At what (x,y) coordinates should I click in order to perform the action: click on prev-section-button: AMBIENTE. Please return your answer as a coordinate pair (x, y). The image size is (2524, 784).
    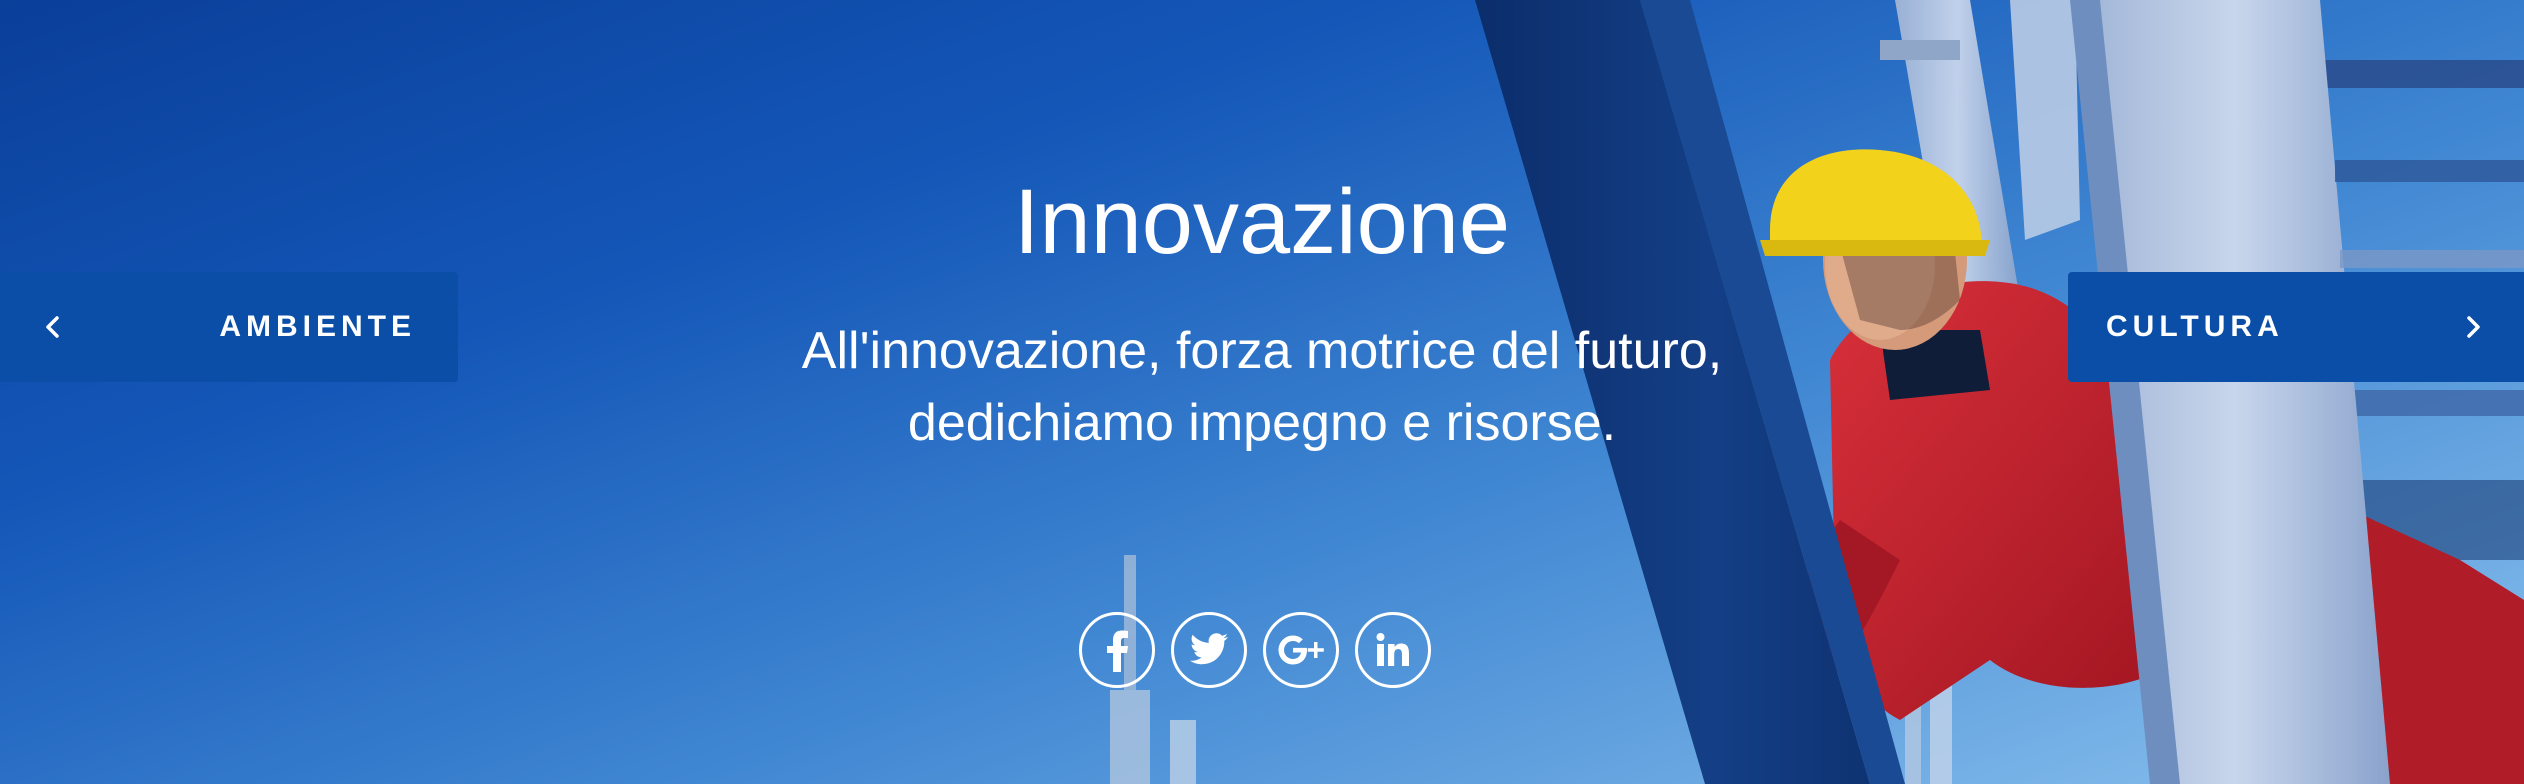
    Looking at the image, I should click on (229, 327).